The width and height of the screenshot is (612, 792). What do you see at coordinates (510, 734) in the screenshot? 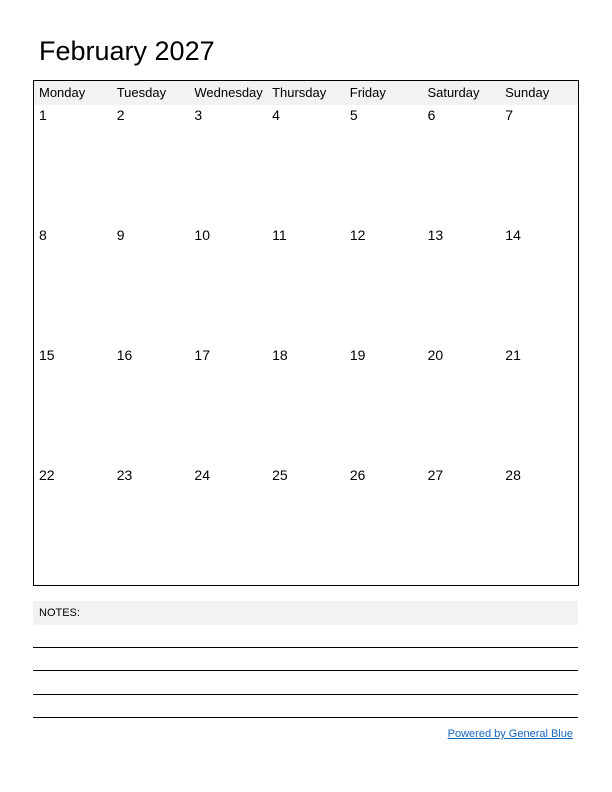
I see `powered-by-link: Powered by General Blue` at bounding box center [510, 734].